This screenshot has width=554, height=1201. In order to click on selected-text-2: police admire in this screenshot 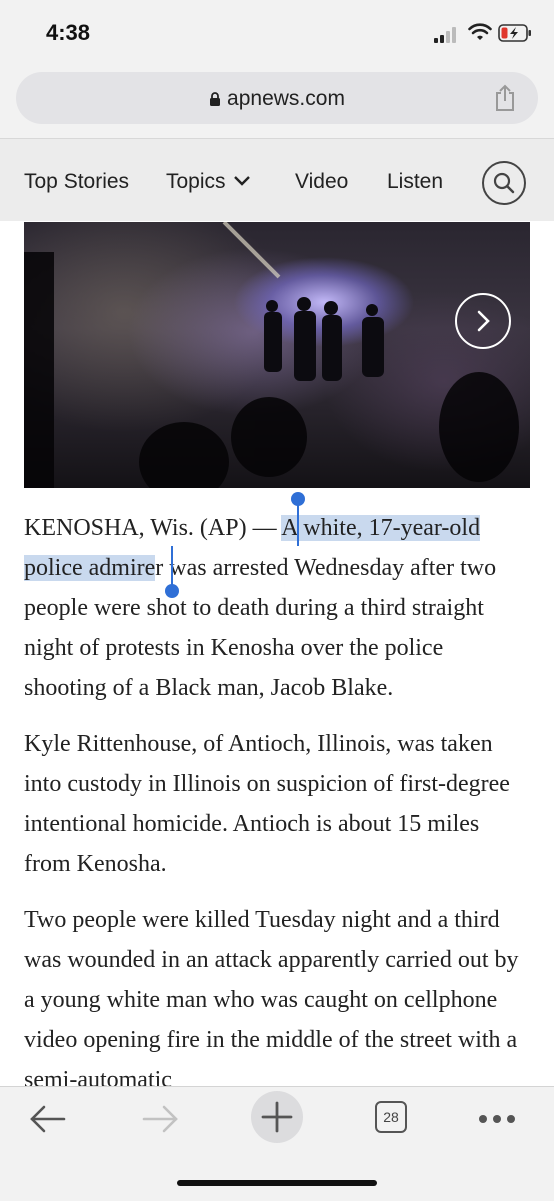, I will do `click(90, 568)`.